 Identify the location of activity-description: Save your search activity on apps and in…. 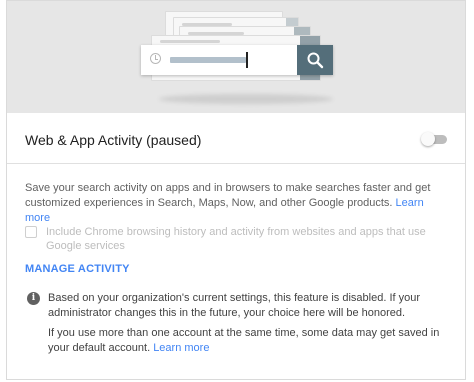
(230, 203).